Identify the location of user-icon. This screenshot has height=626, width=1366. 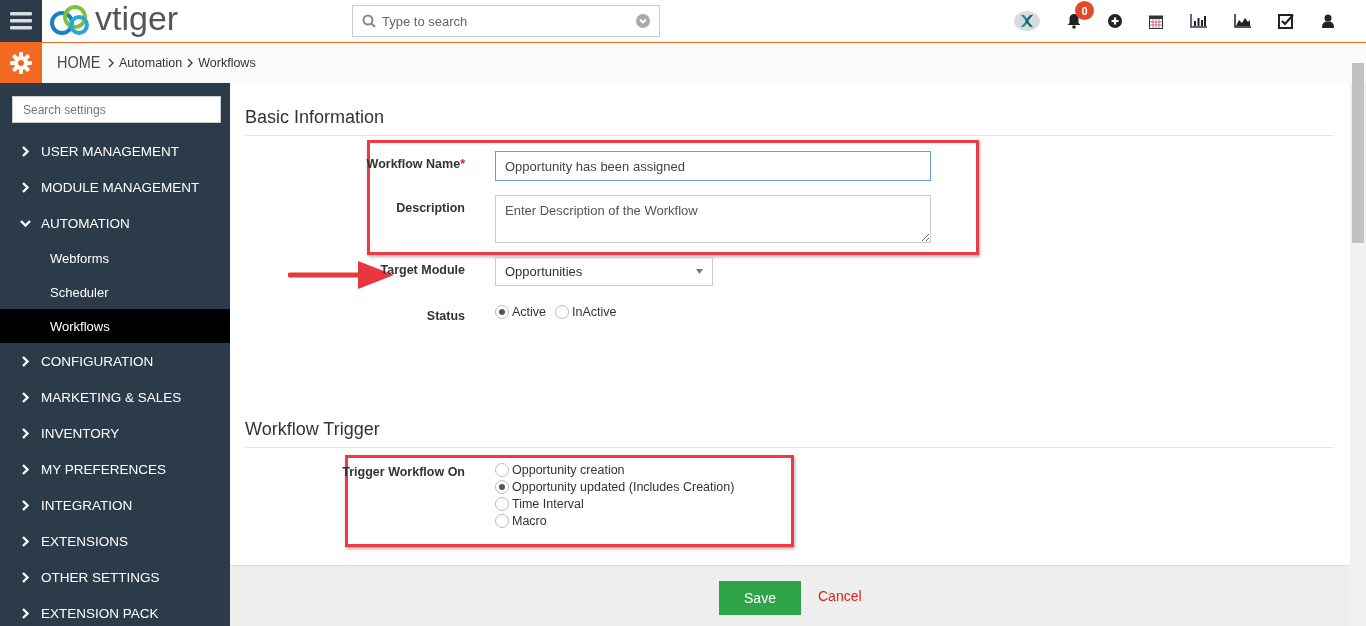
(1328, 21).